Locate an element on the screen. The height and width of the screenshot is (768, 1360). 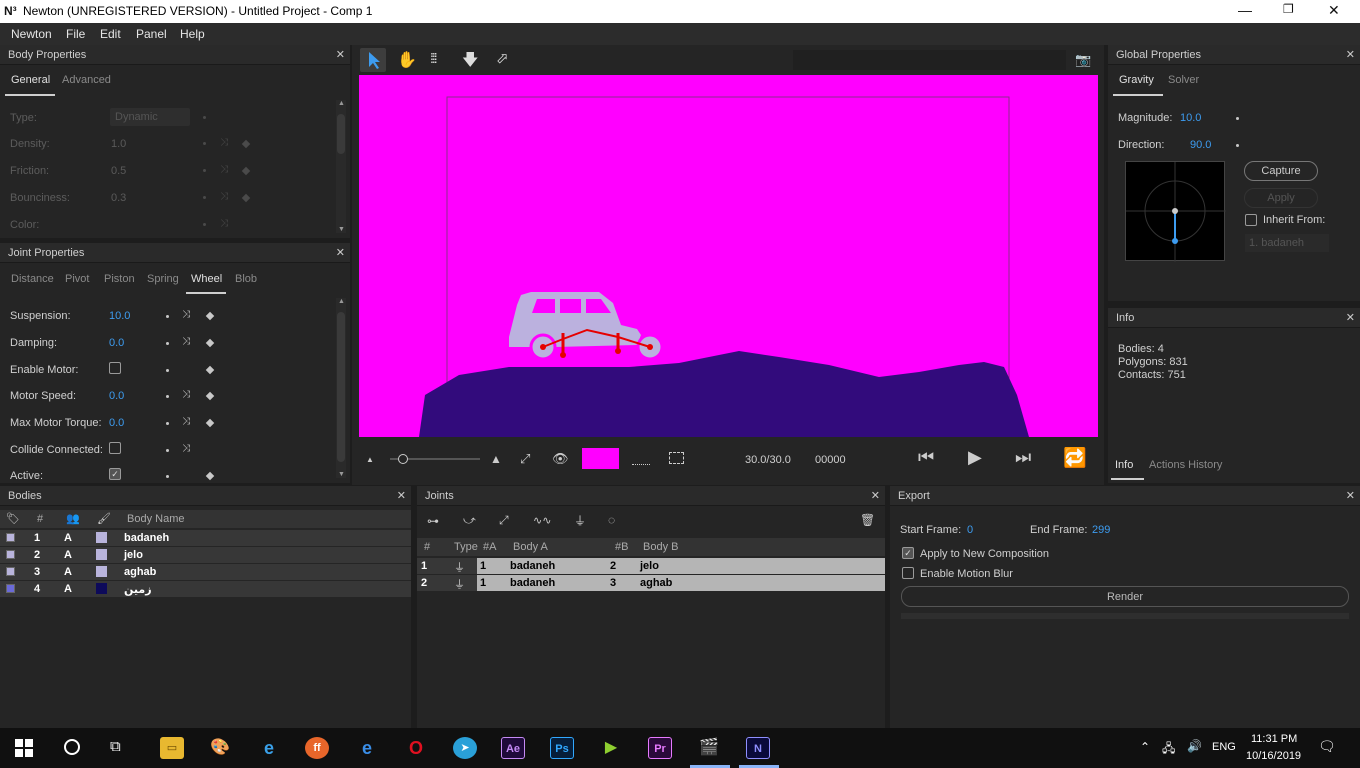
network-icon: 🖧 is located at coordinates (1168, 749).